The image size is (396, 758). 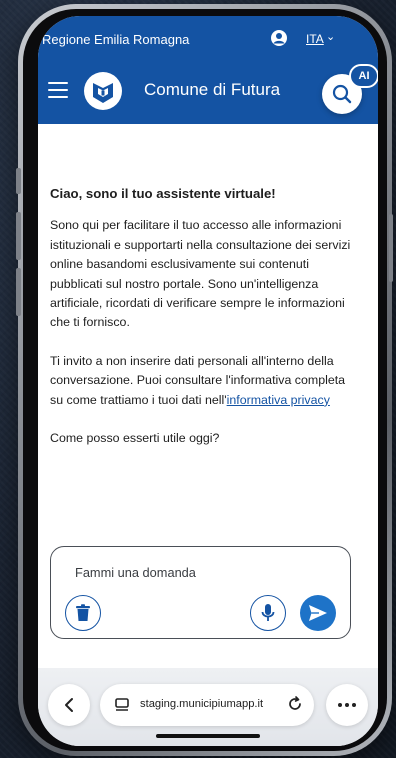 I want to click on home-indicator, so click(x=208, y=736).